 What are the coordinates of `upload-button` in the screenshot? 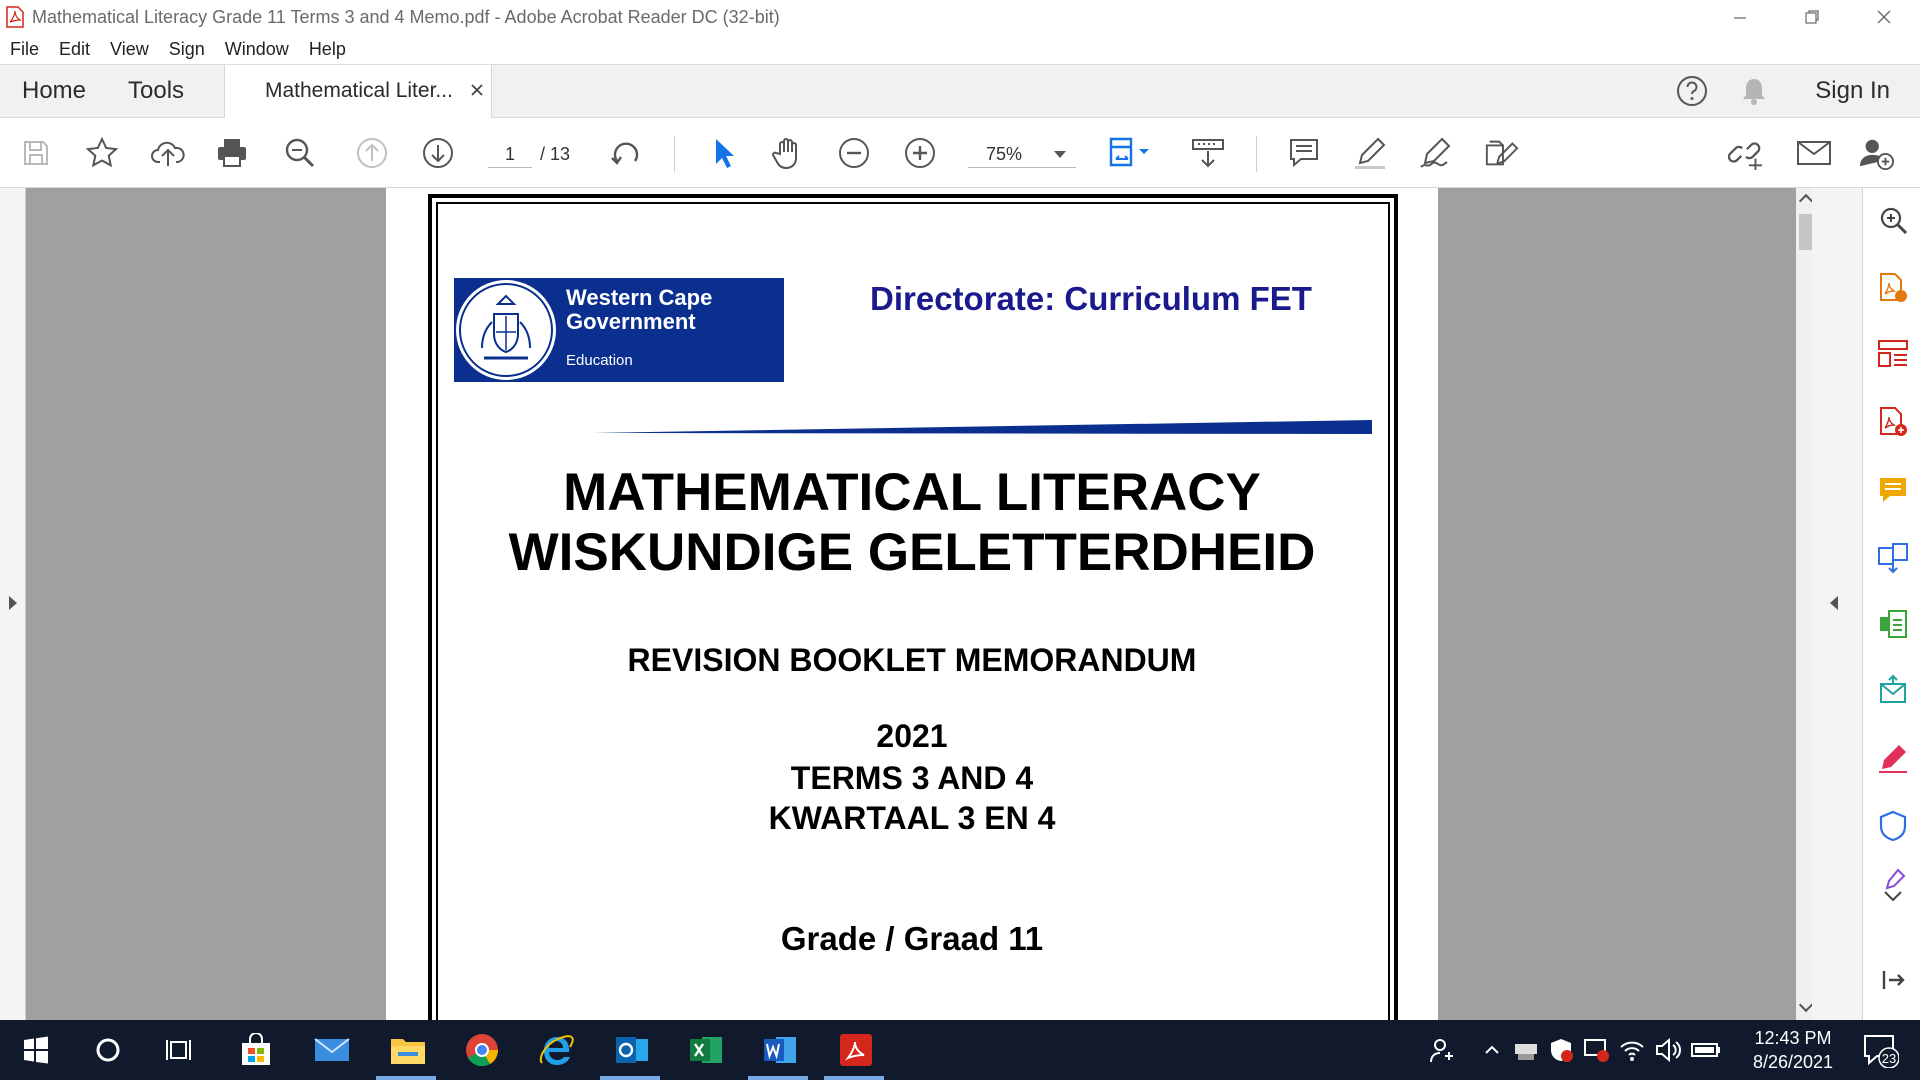 It's located at (168, 153).